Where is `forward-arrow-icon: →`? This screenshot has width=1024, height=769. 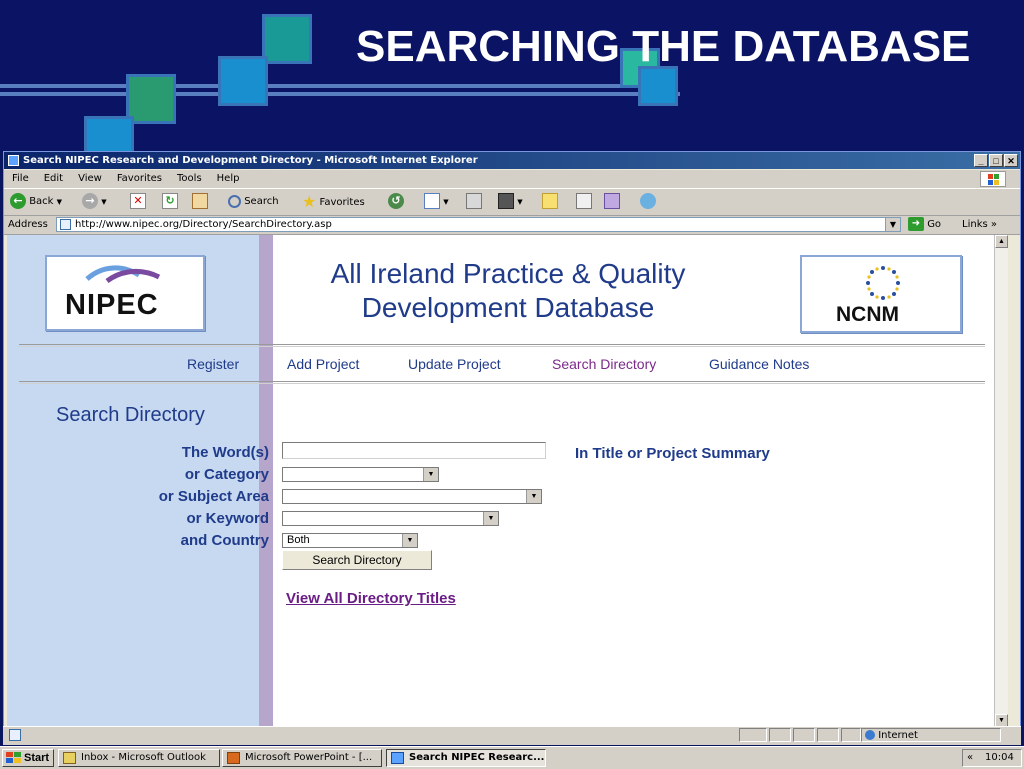
forward-arrow-icon: → is located at coordinates (90, 201).